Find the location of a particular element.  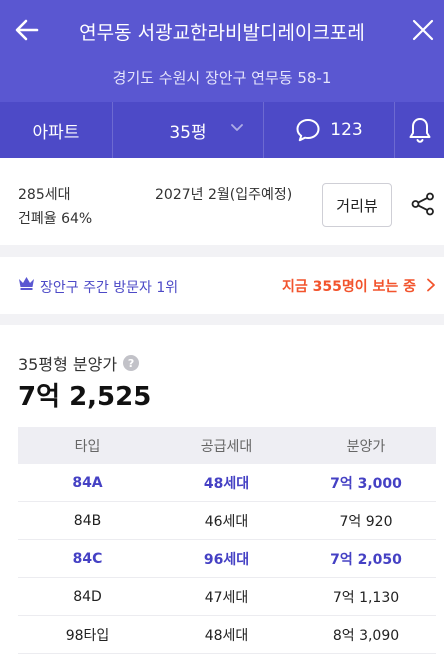

complex-info: 285세대 건폐율 64% 2027년 2월(입주예정) 거리뷰 is located at coordinates (222, 201).